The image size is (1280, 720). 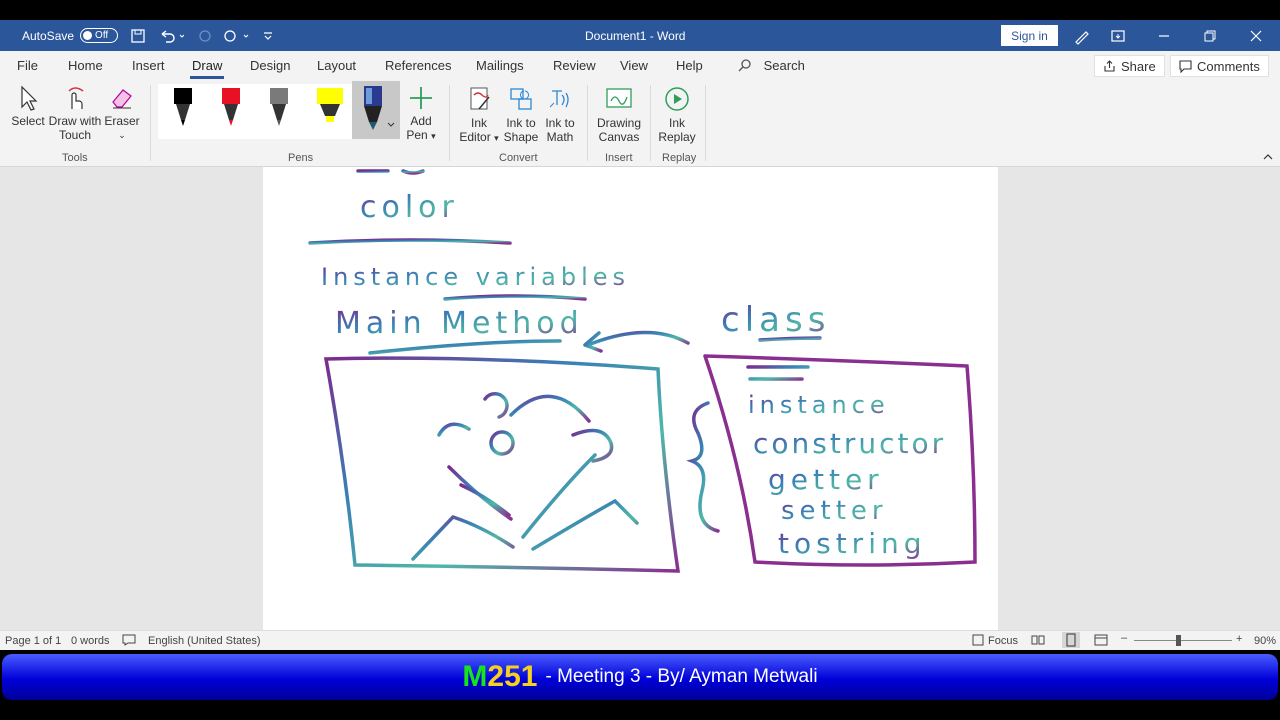 I want to click on word-count: 0 words, so click(x=90, y=641).